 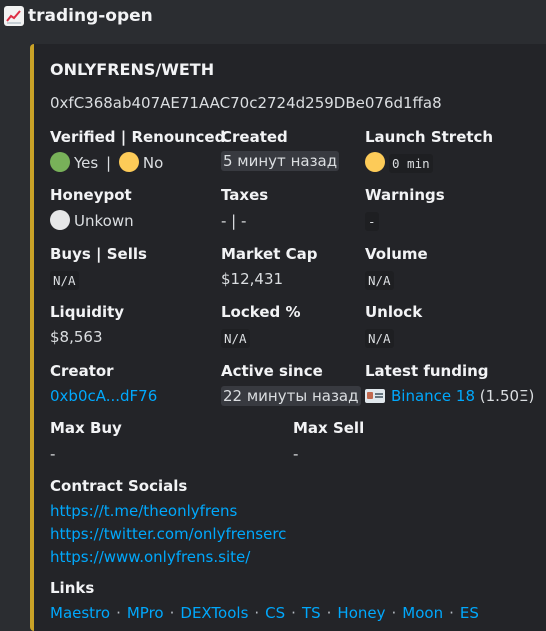 I want to click on green-circle-icon, so click(x=60, y=162).